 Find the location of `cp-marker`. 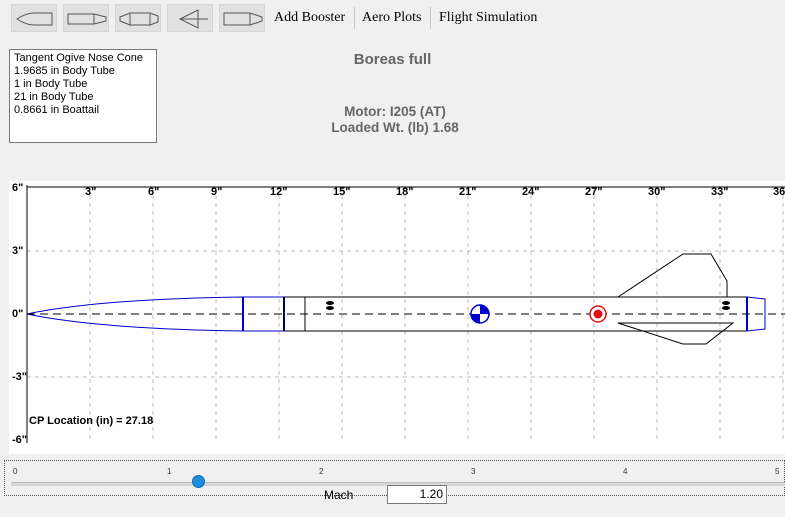

cp-marker is located at coordinates (598, 314).